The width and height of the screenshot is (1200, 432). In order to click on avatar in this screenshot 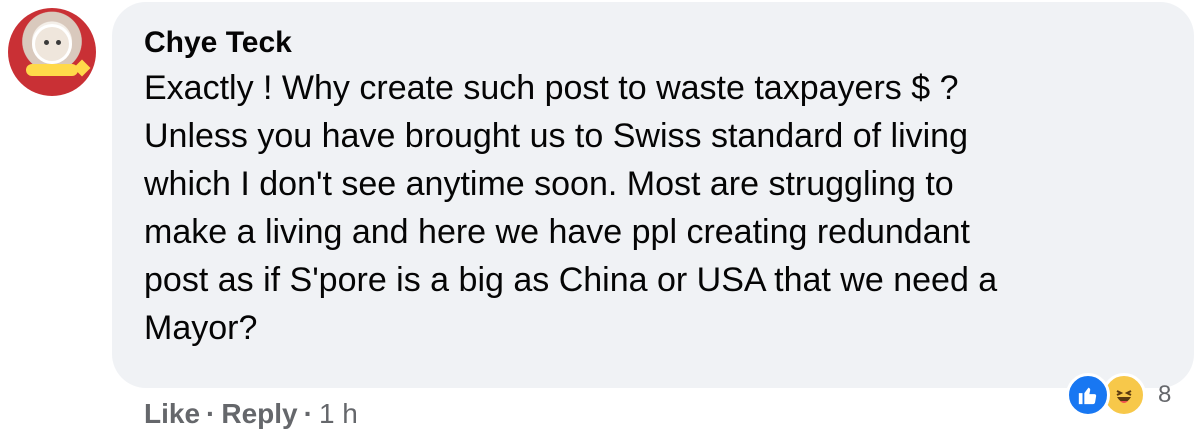, I will do `click(52, 52)`.